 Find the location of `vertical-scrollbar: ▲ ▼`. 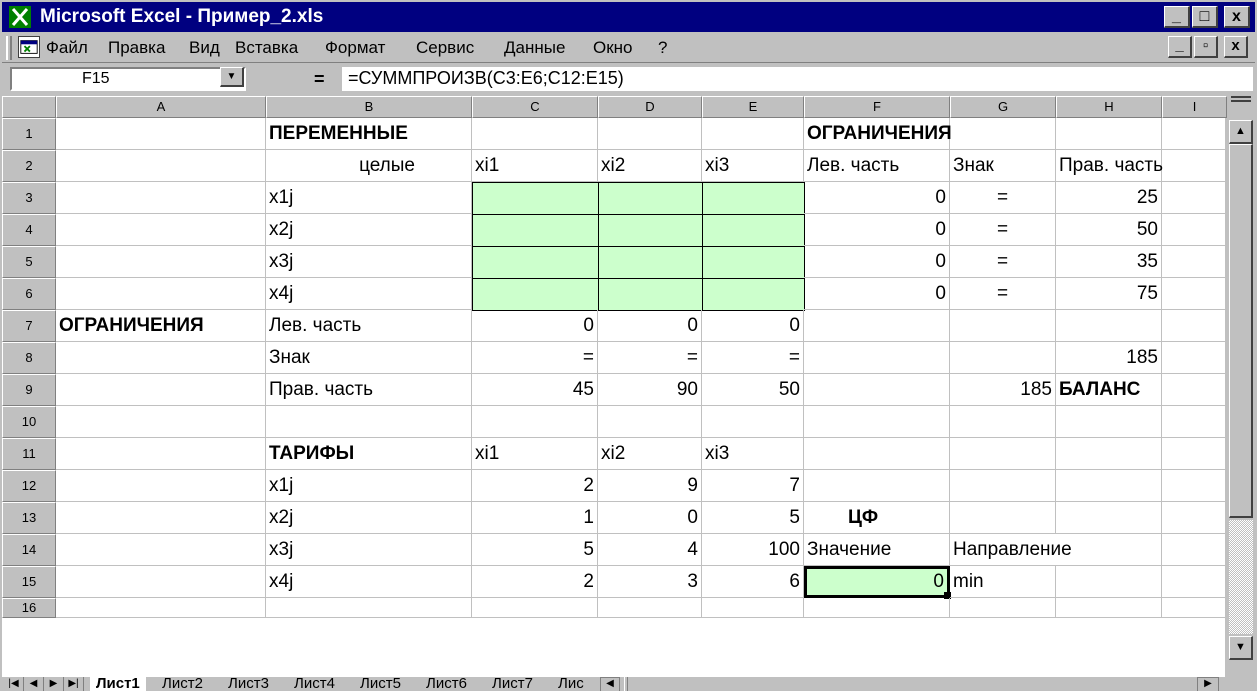

vertical-scrollbar: ▲ ▼ is located at coordinates (1241, 388).